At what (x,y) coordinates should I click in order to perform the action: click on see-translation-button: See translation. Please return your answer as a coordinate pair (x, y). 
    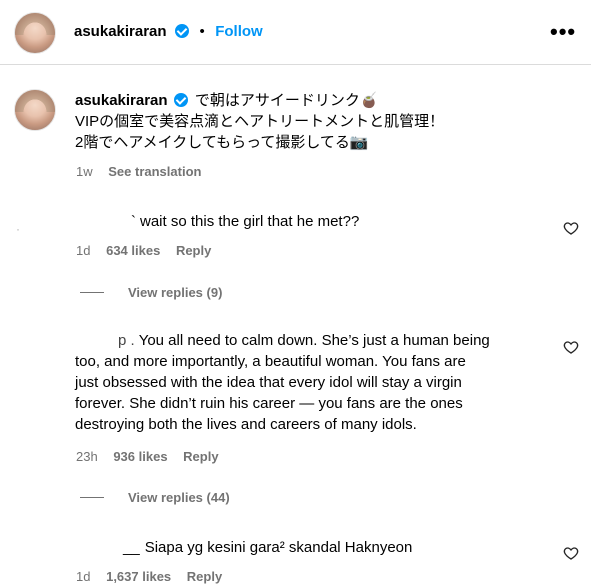
    Looking at the image, I should click on (154, 171).